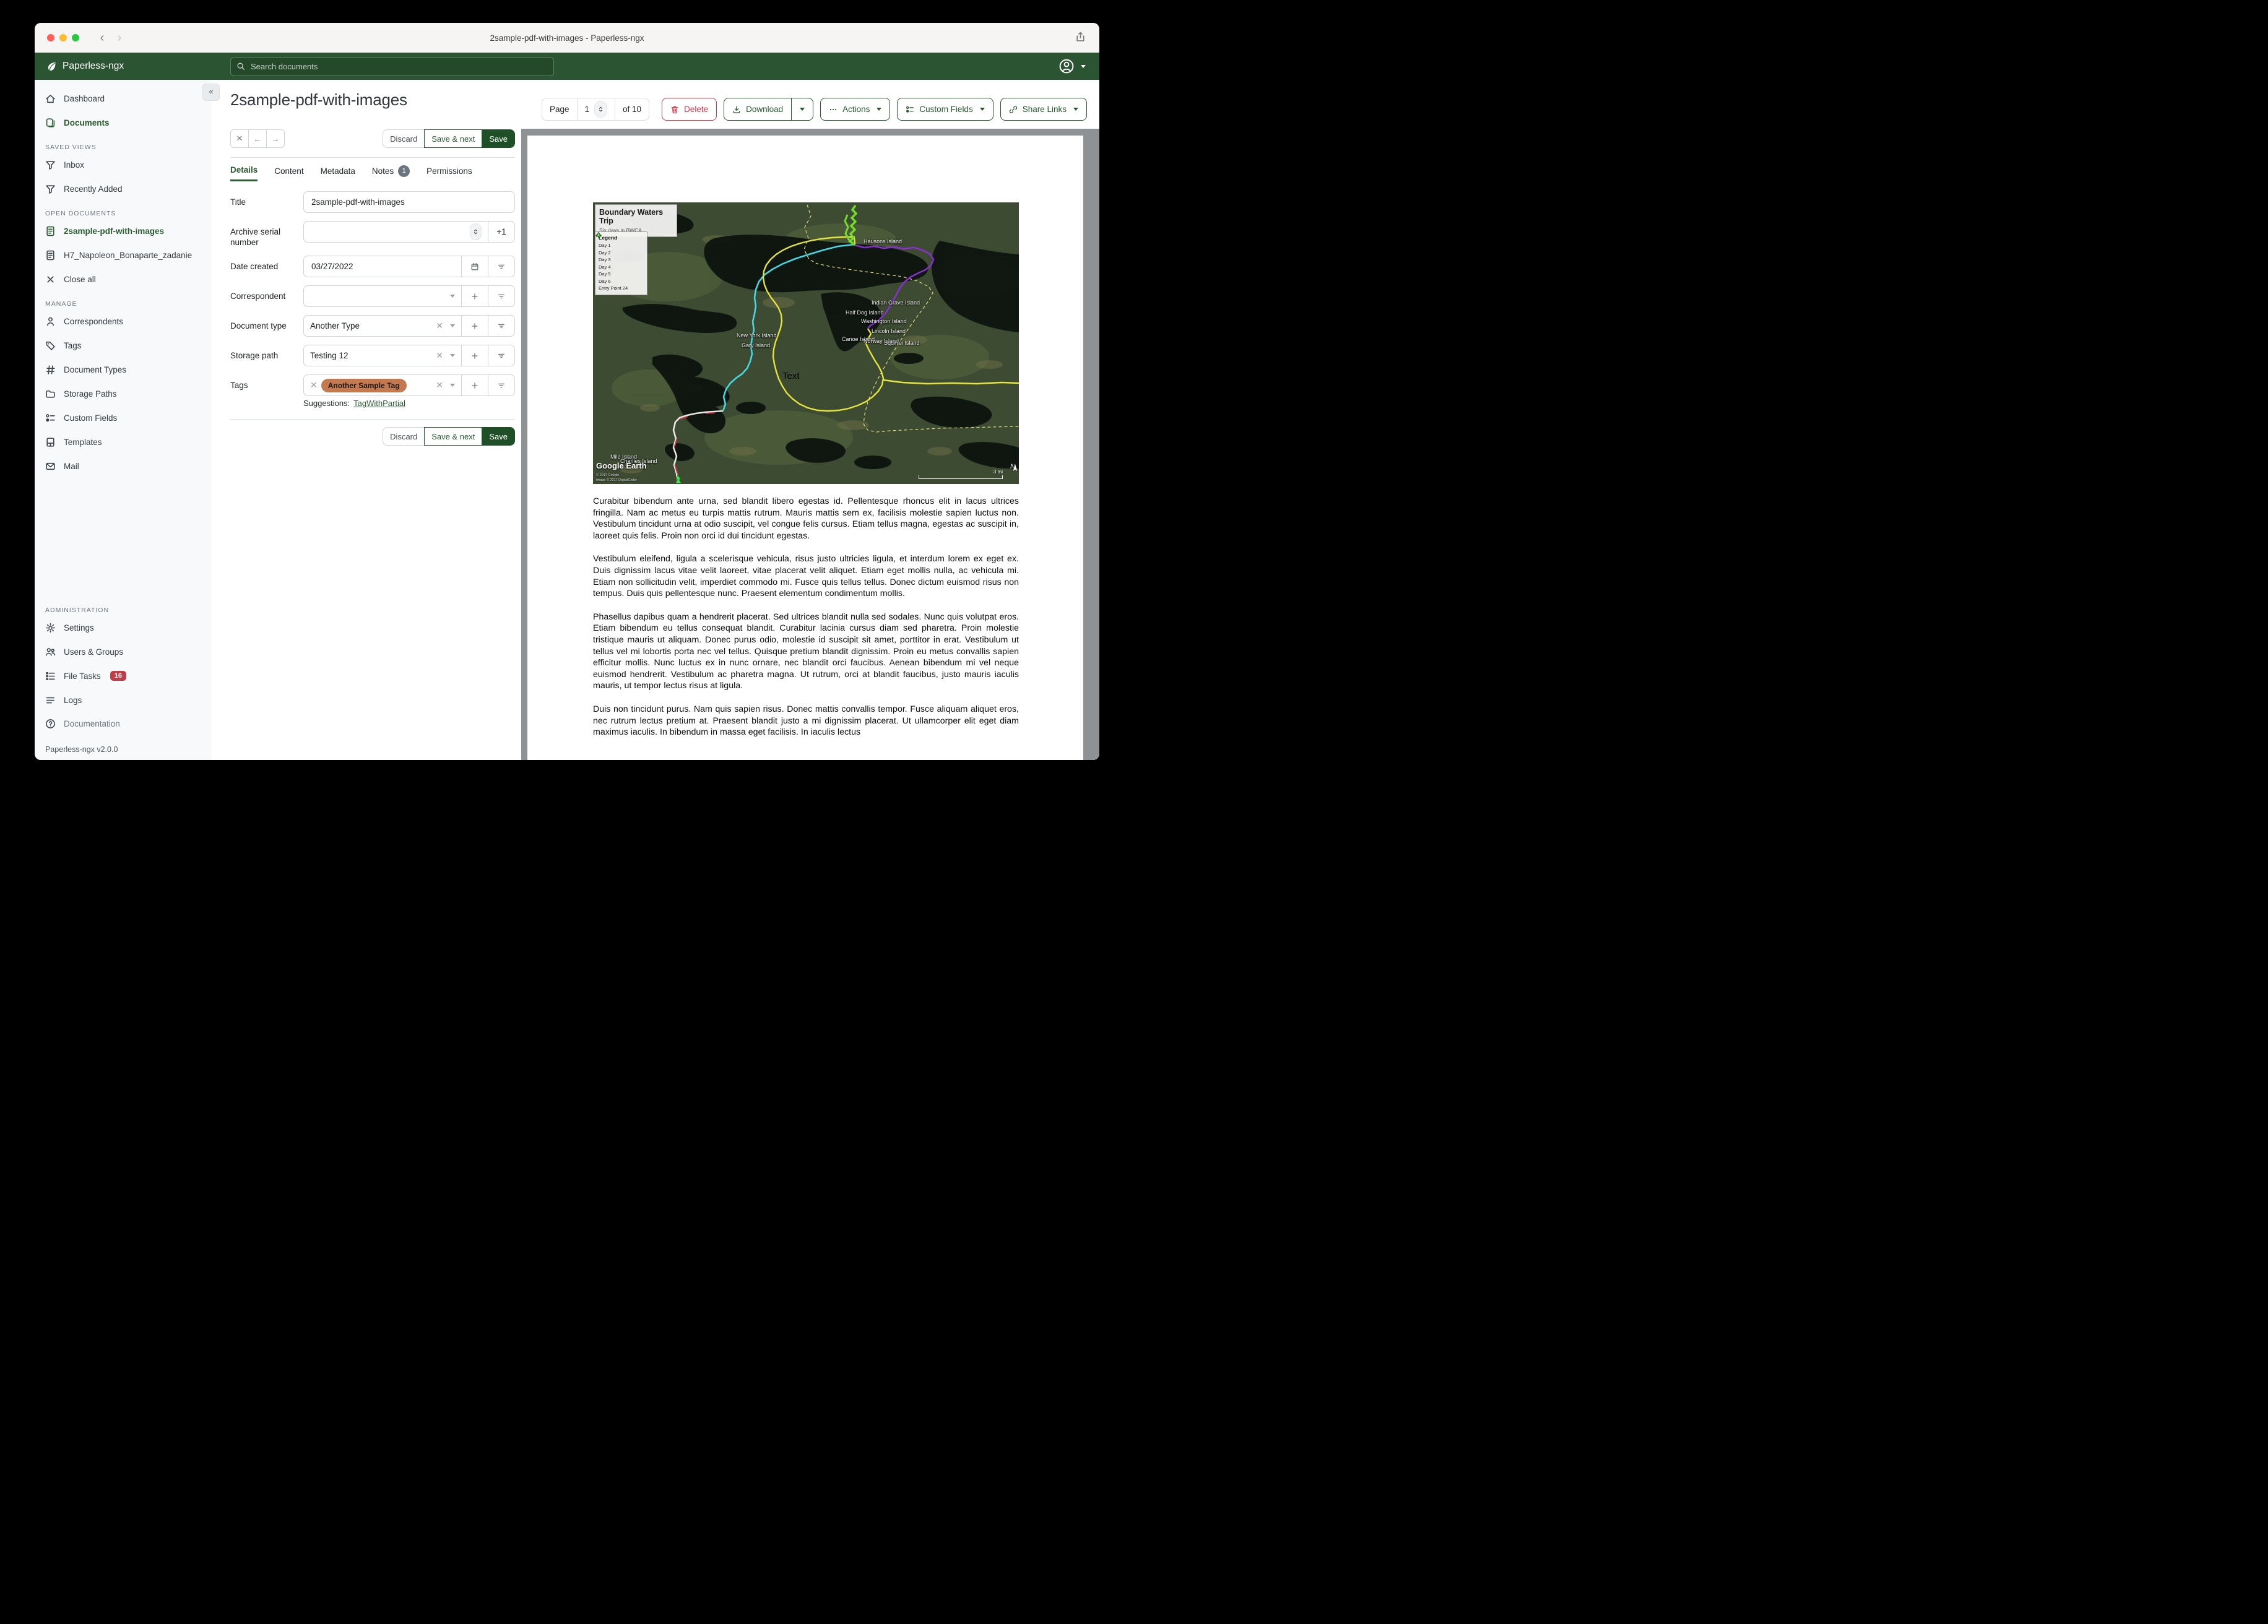  What do you see at coordinates (238, 202) in the screenshot?
I see `title-field-label: Title` at bounding box center [238, 202].